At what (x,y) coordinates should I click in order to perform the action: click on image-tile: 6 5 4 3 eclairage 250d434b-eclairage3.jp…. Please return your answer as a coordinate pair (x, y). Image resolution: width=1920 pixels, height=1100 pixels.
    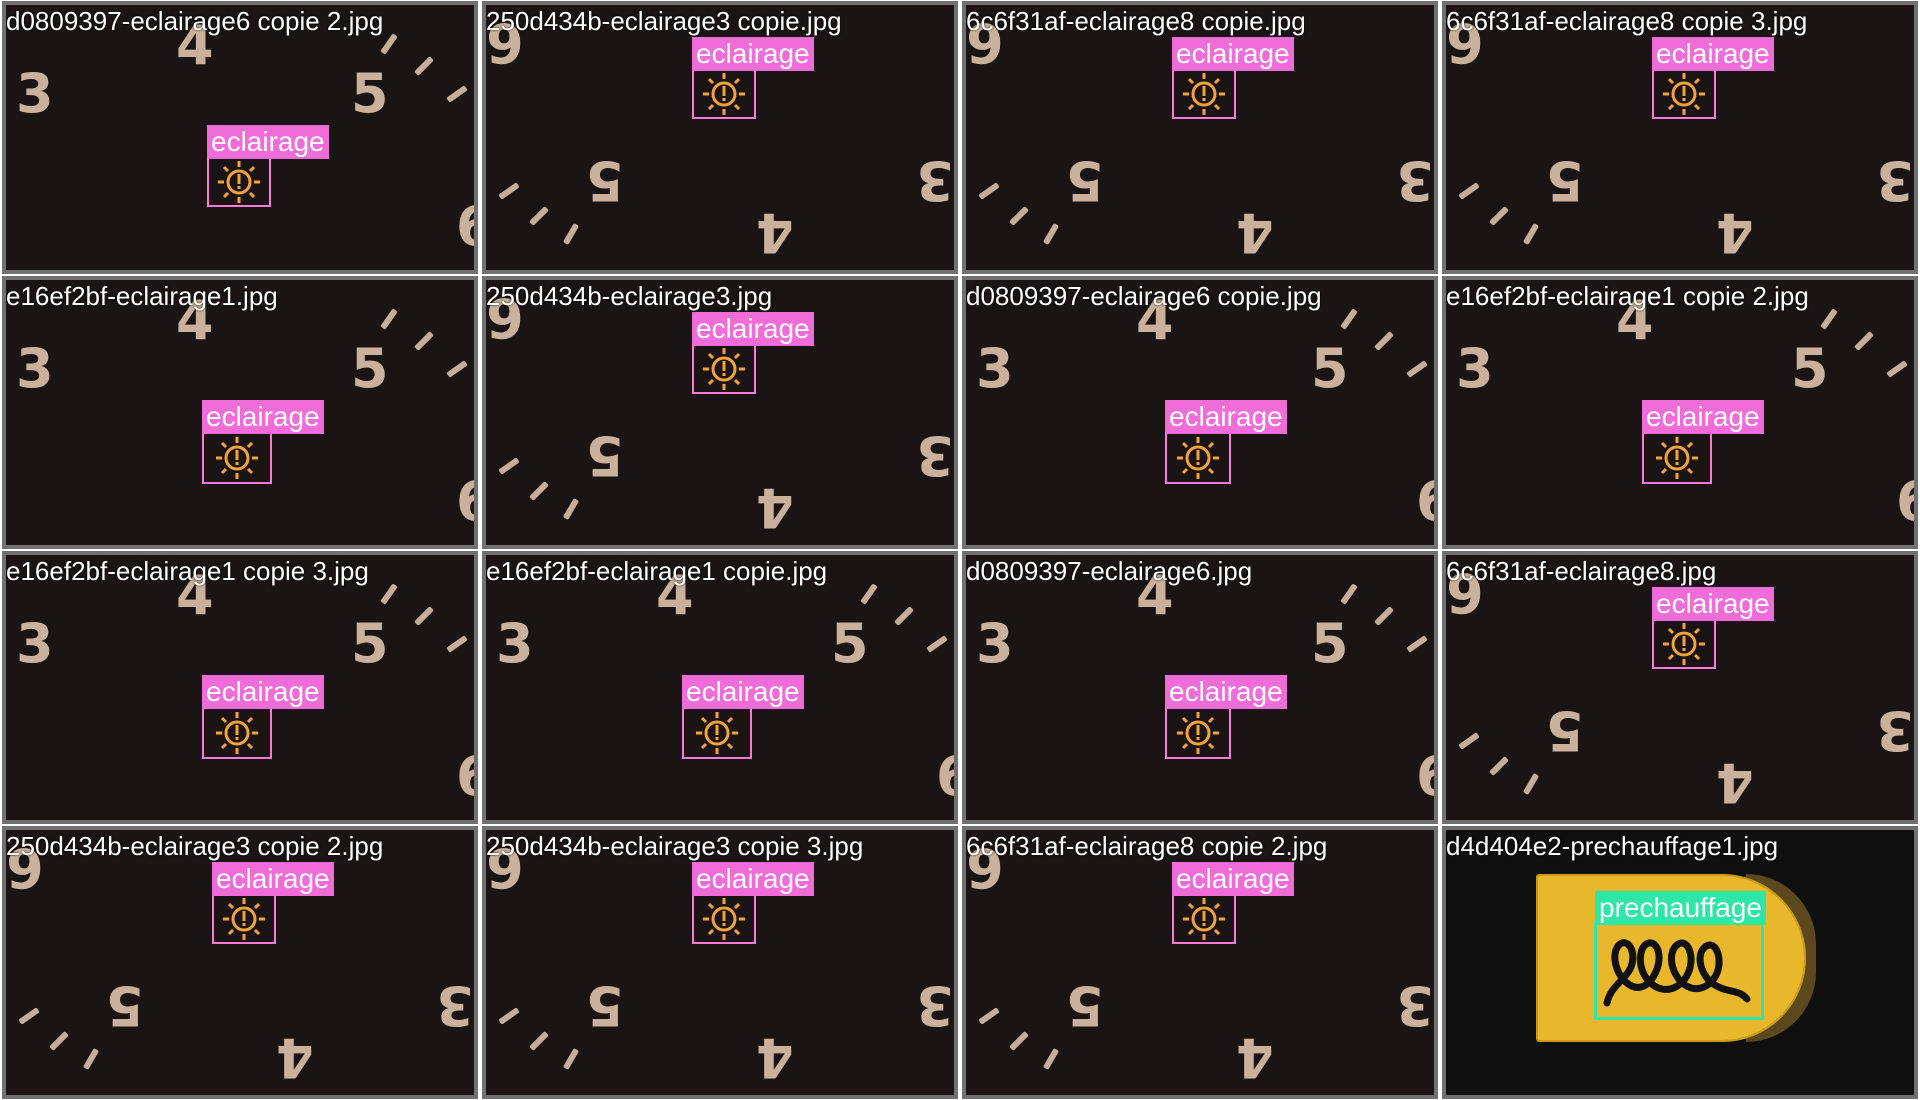
    Looking at the image, I should click on (720, 412).